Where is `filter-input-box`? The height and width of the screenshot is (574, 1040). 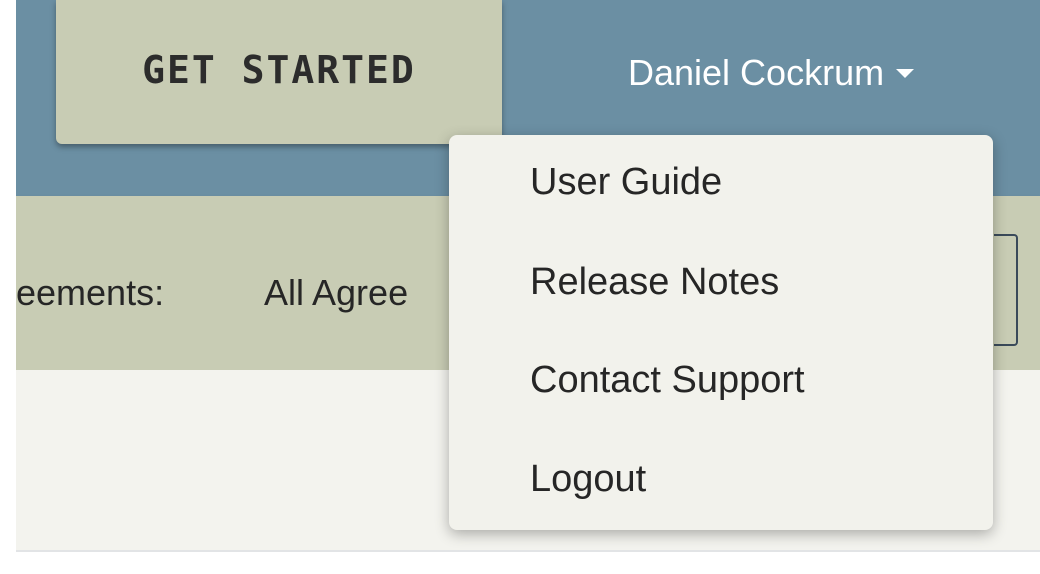 filter-input-box is located at coordinates (1006, 290).